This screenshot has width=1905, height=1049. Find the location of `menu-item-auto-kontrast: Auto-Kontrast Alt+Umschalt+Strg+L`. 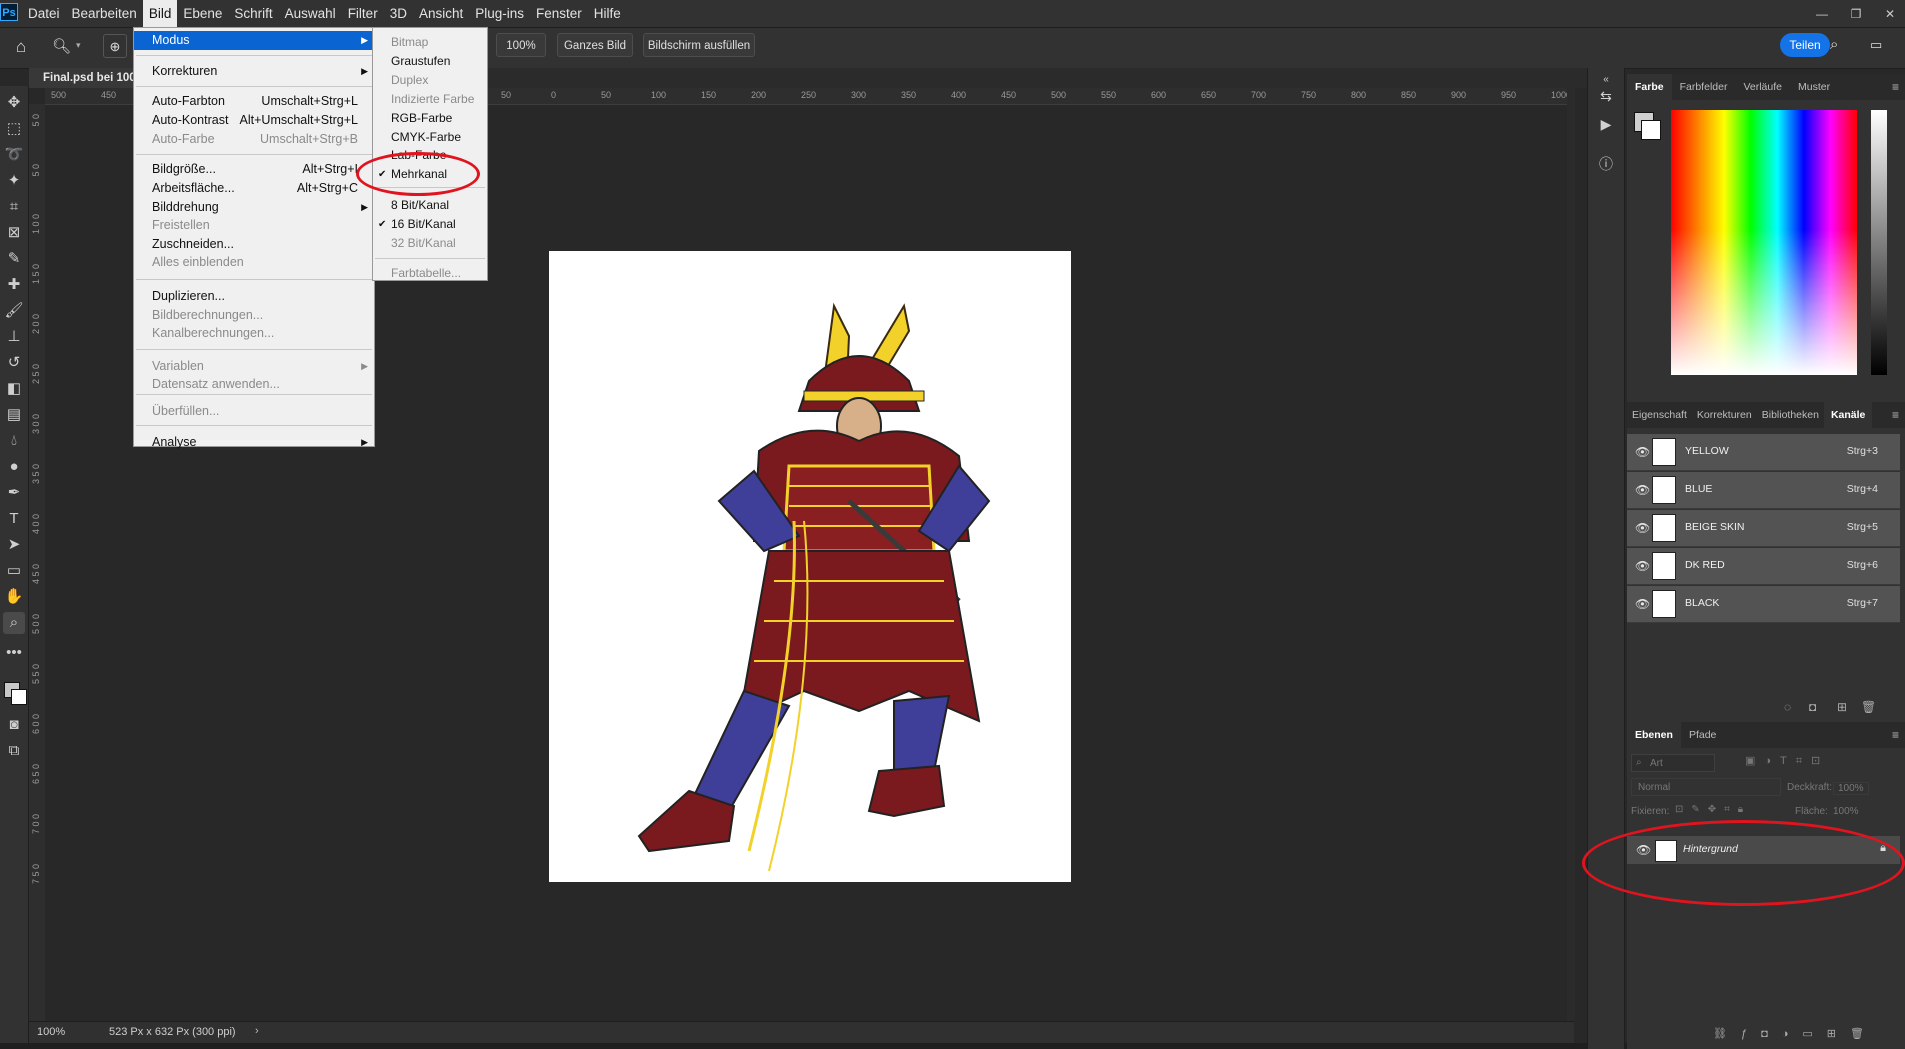

menu-item-auto-kontrast: Auto-Kontrast Alt+Umschalt+Strg+L is located at coordinates (254, 120).